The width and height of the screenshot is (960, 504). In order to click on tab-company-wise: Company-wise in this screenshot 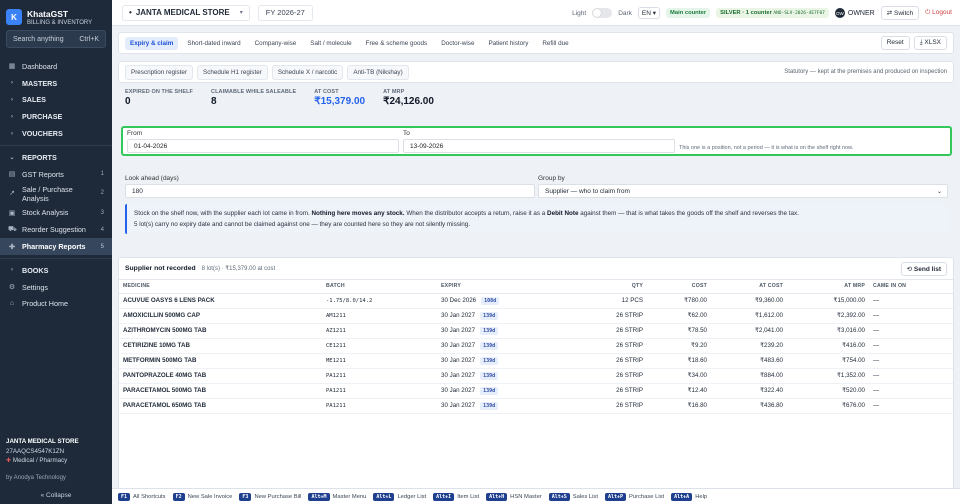, I will do `click(276, 43)`.